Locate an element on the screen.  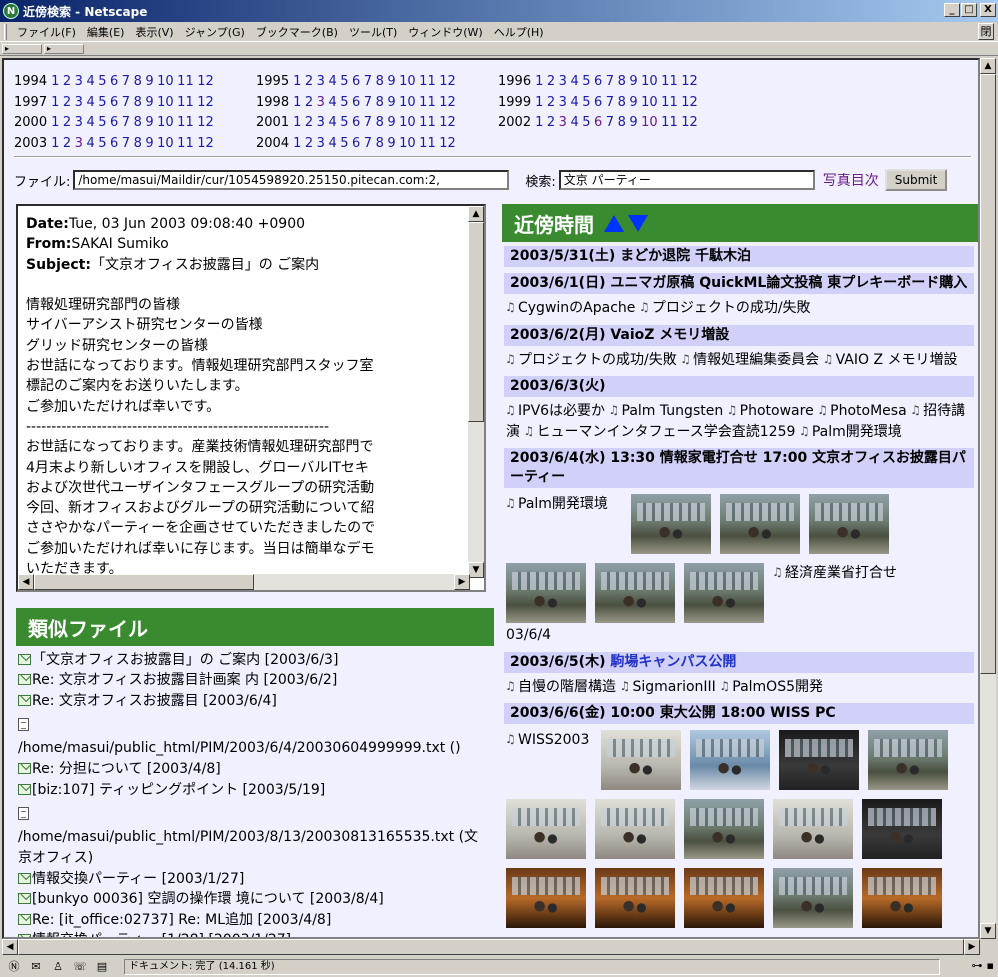
online-status-icon: ▪ is located at coordinates (990, 965).